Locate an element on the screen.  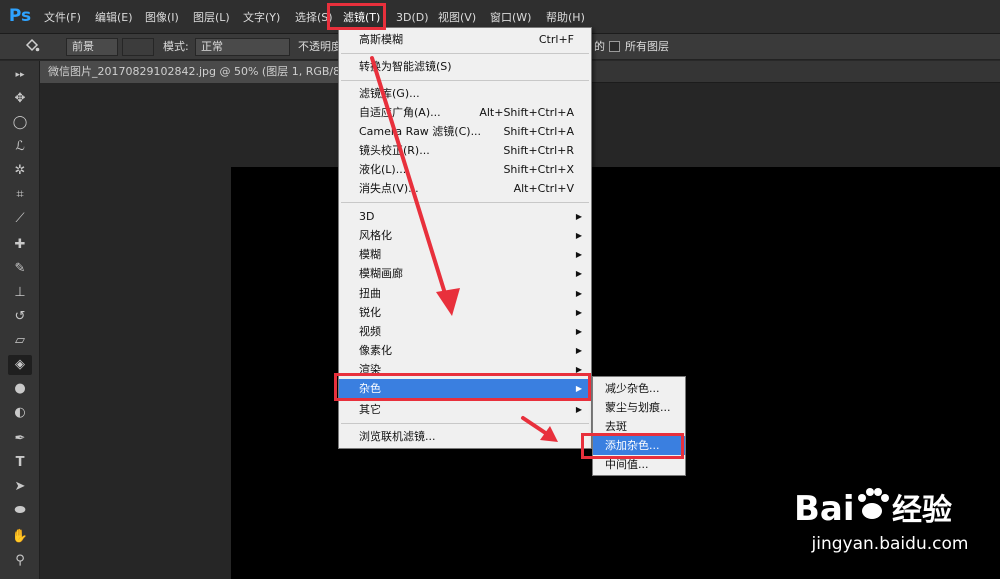
annotation-arrows is located at coordinates (464, 249).